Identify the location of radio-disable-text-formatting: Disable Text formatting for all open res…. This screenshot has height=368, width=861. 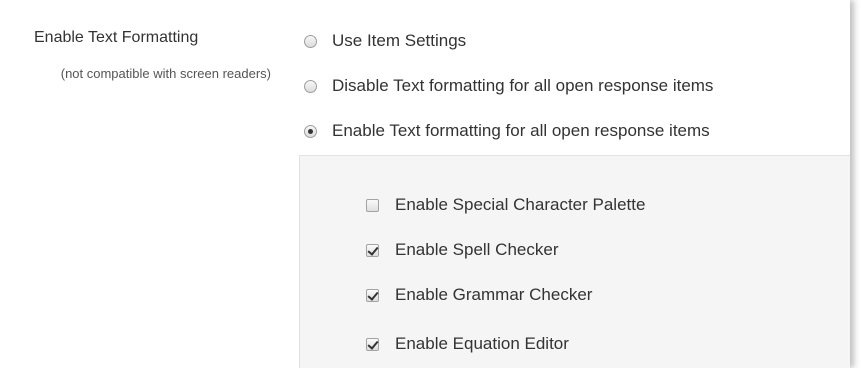
(508, 86).